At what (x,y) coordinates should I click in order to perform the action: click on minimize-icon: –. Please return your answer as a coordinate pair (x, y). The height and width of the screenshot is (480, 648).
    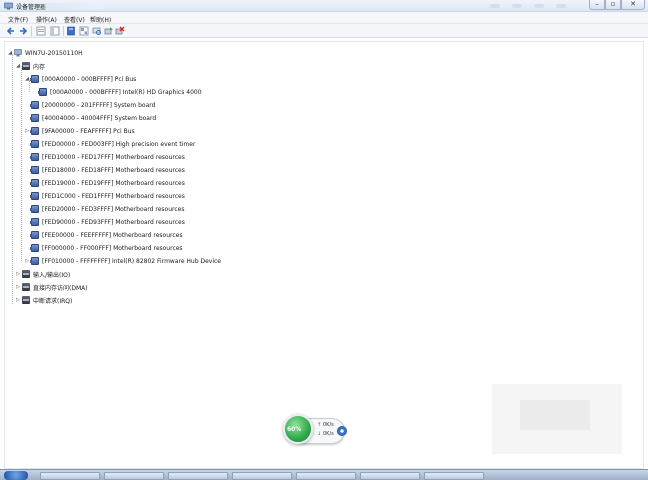
    Looking at the image, I should click on (597, 4).